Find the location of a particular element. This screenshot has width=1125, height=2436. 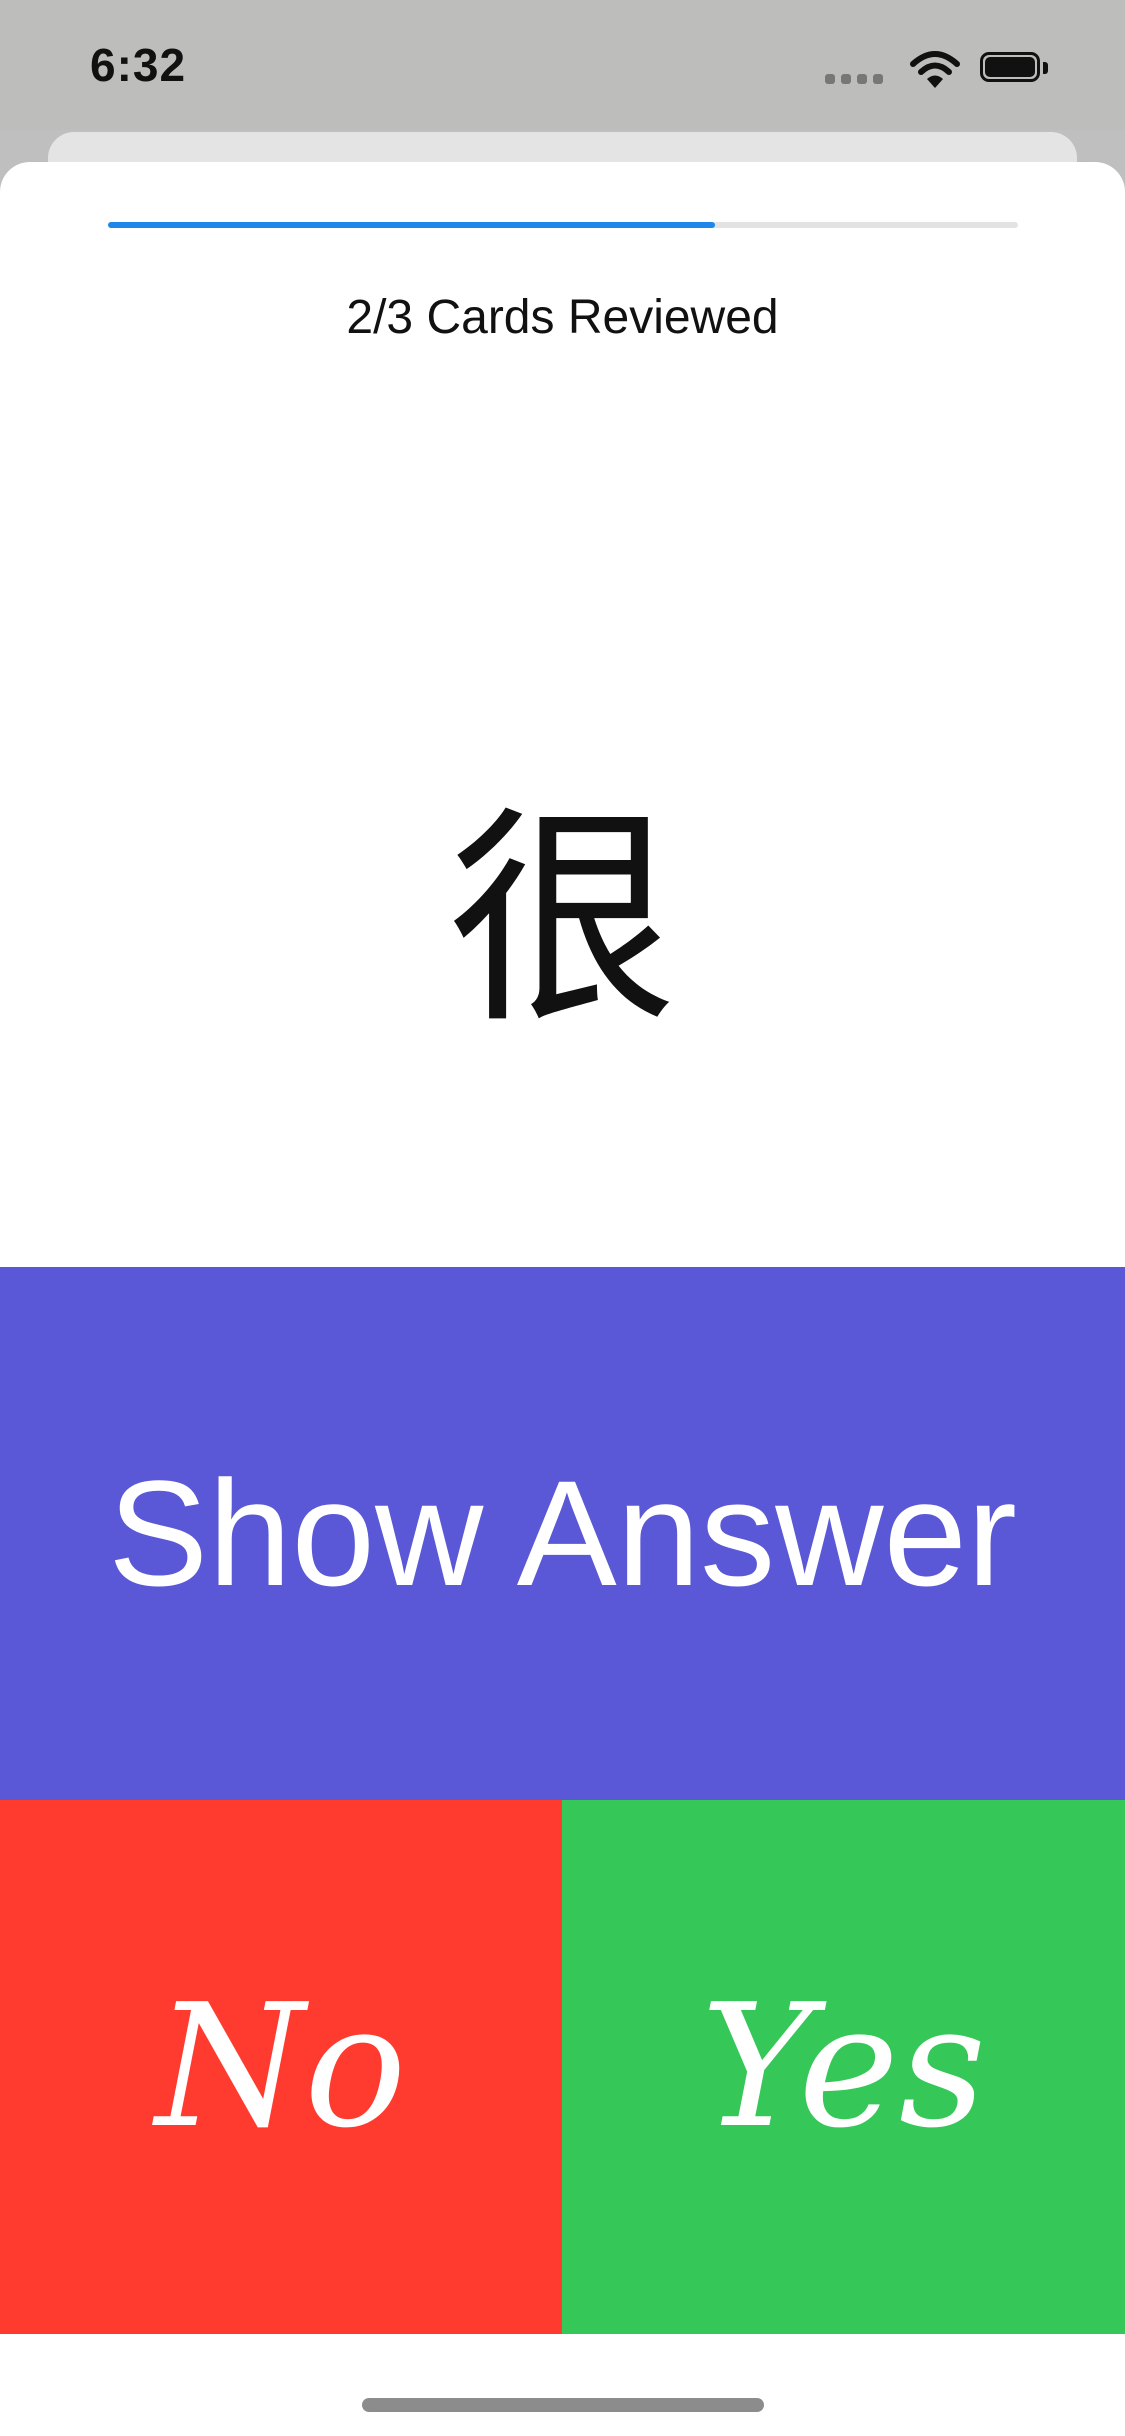

status-icons is located at coordinates (955, 70).